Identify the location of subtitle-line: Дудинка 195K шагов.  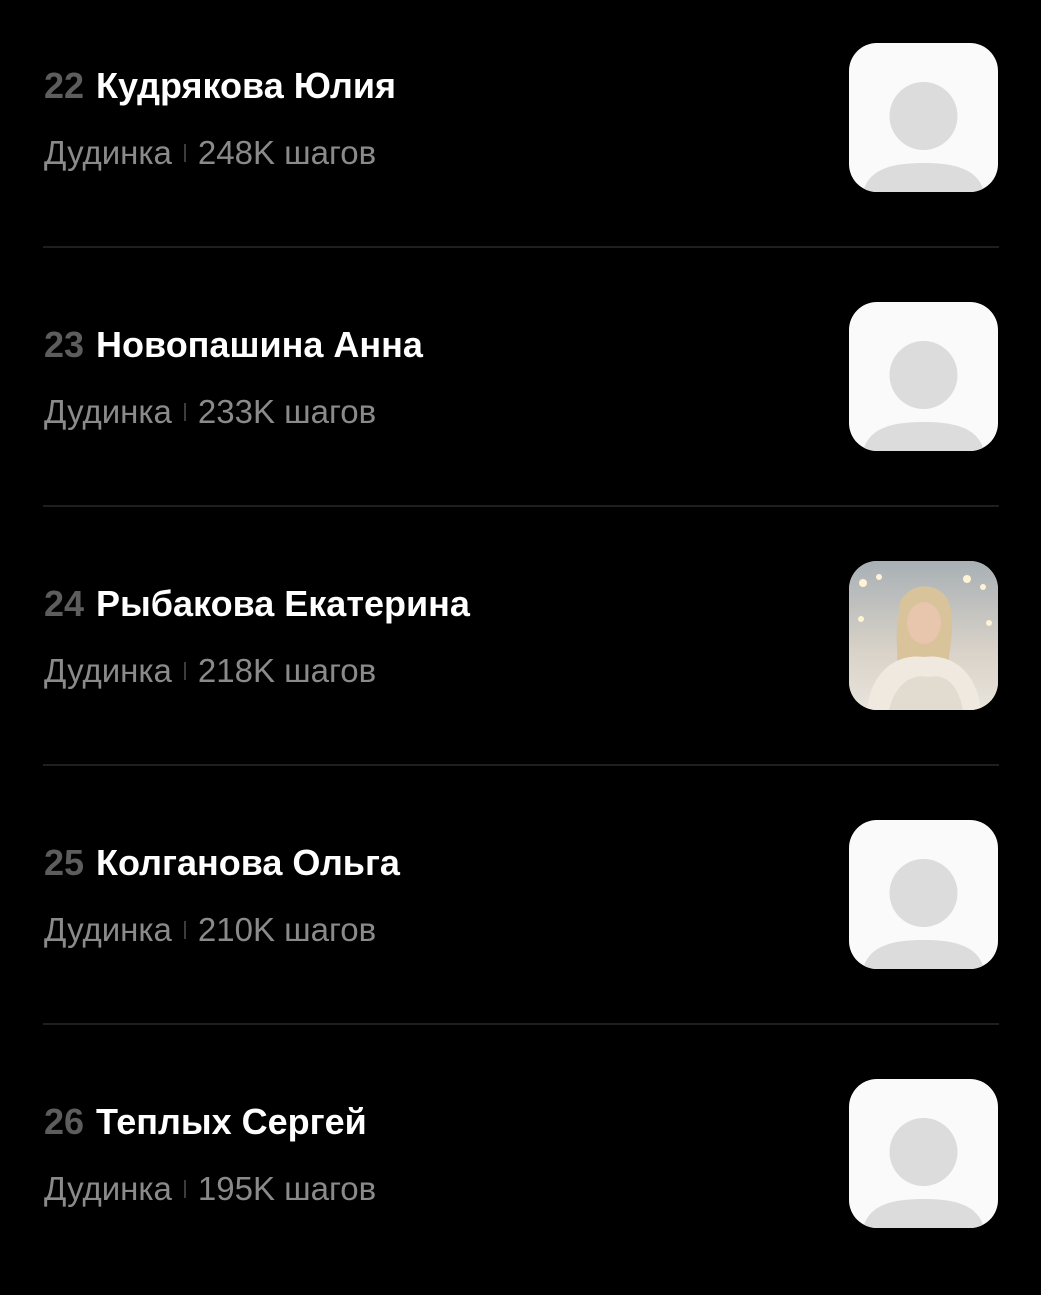
(210, 1189).